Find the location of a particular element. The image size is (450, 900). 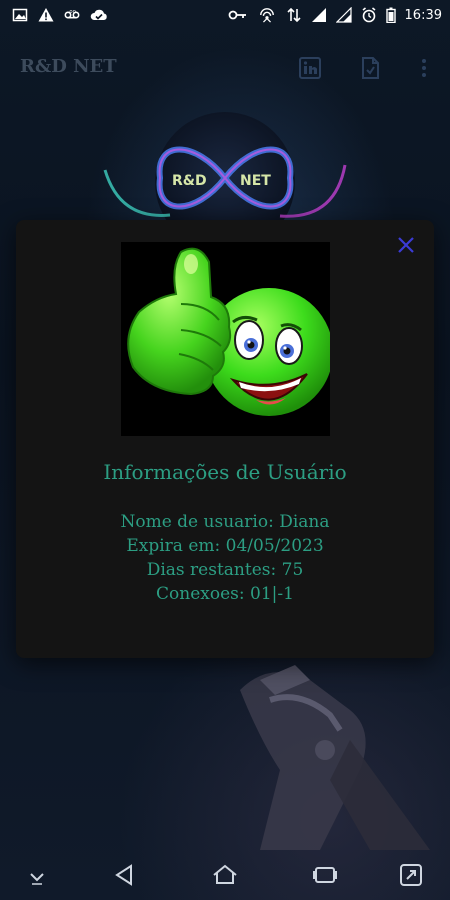

status-bar: oo 16:39 is located at coordinates (225, 16).